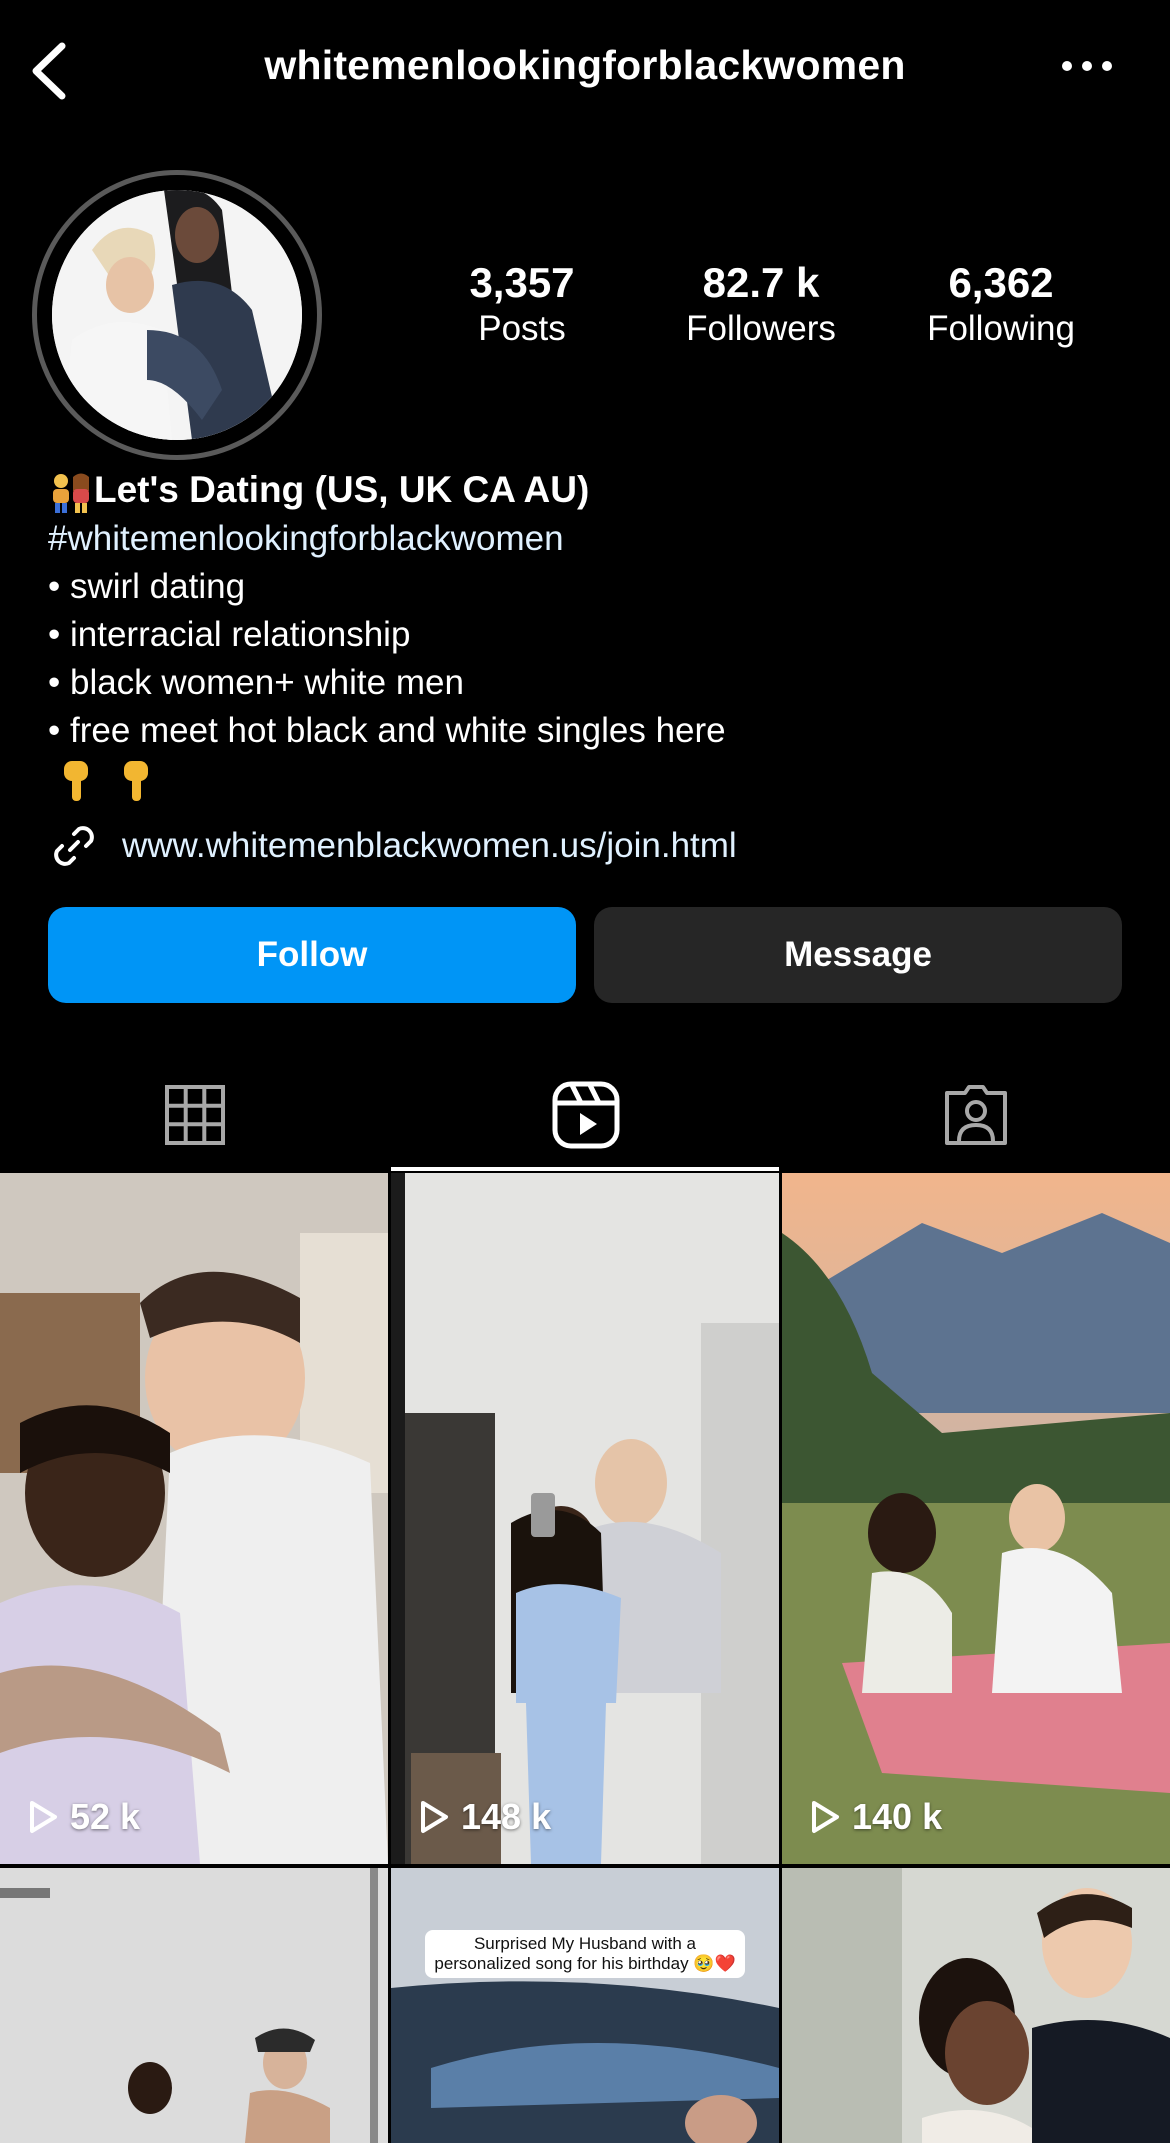 Image resolution: width=1170 pixels, height=2143 pixels. What do you see at coordinates (761, 282) in the screenshot?
I see `followers-count: 82.7 k` at bounding box center [761, 282].